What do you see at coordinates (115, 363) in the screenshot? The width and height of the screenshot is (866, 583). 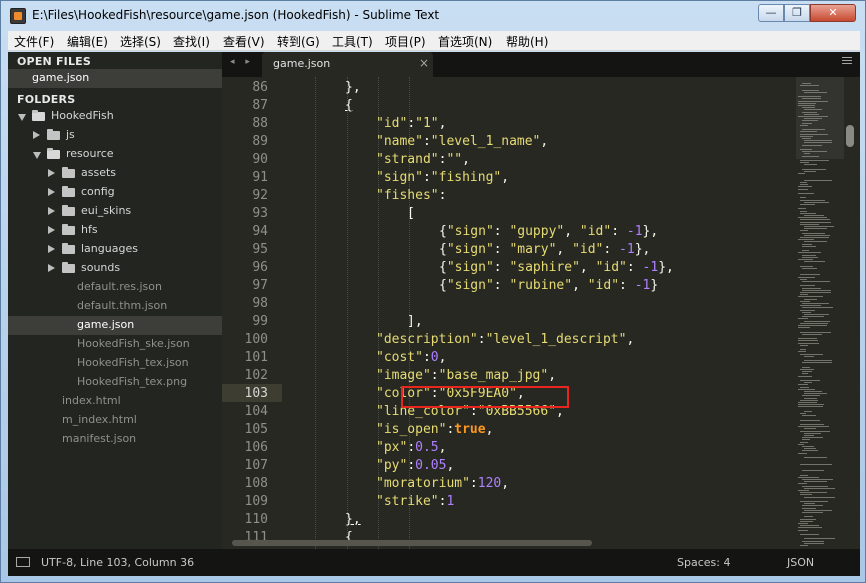 I see `sidebar-file-item: HookedFish_tex.json` at bounding box center [115, 363].